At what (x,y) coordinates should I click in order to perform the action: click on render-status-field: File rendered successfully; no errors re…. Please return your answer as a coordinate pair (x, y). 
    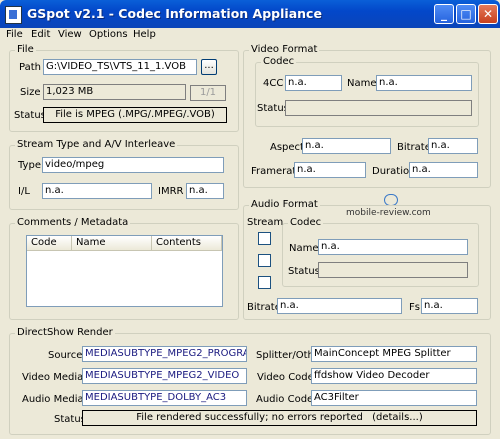
    Looking at the image, I should click on (279, 418).